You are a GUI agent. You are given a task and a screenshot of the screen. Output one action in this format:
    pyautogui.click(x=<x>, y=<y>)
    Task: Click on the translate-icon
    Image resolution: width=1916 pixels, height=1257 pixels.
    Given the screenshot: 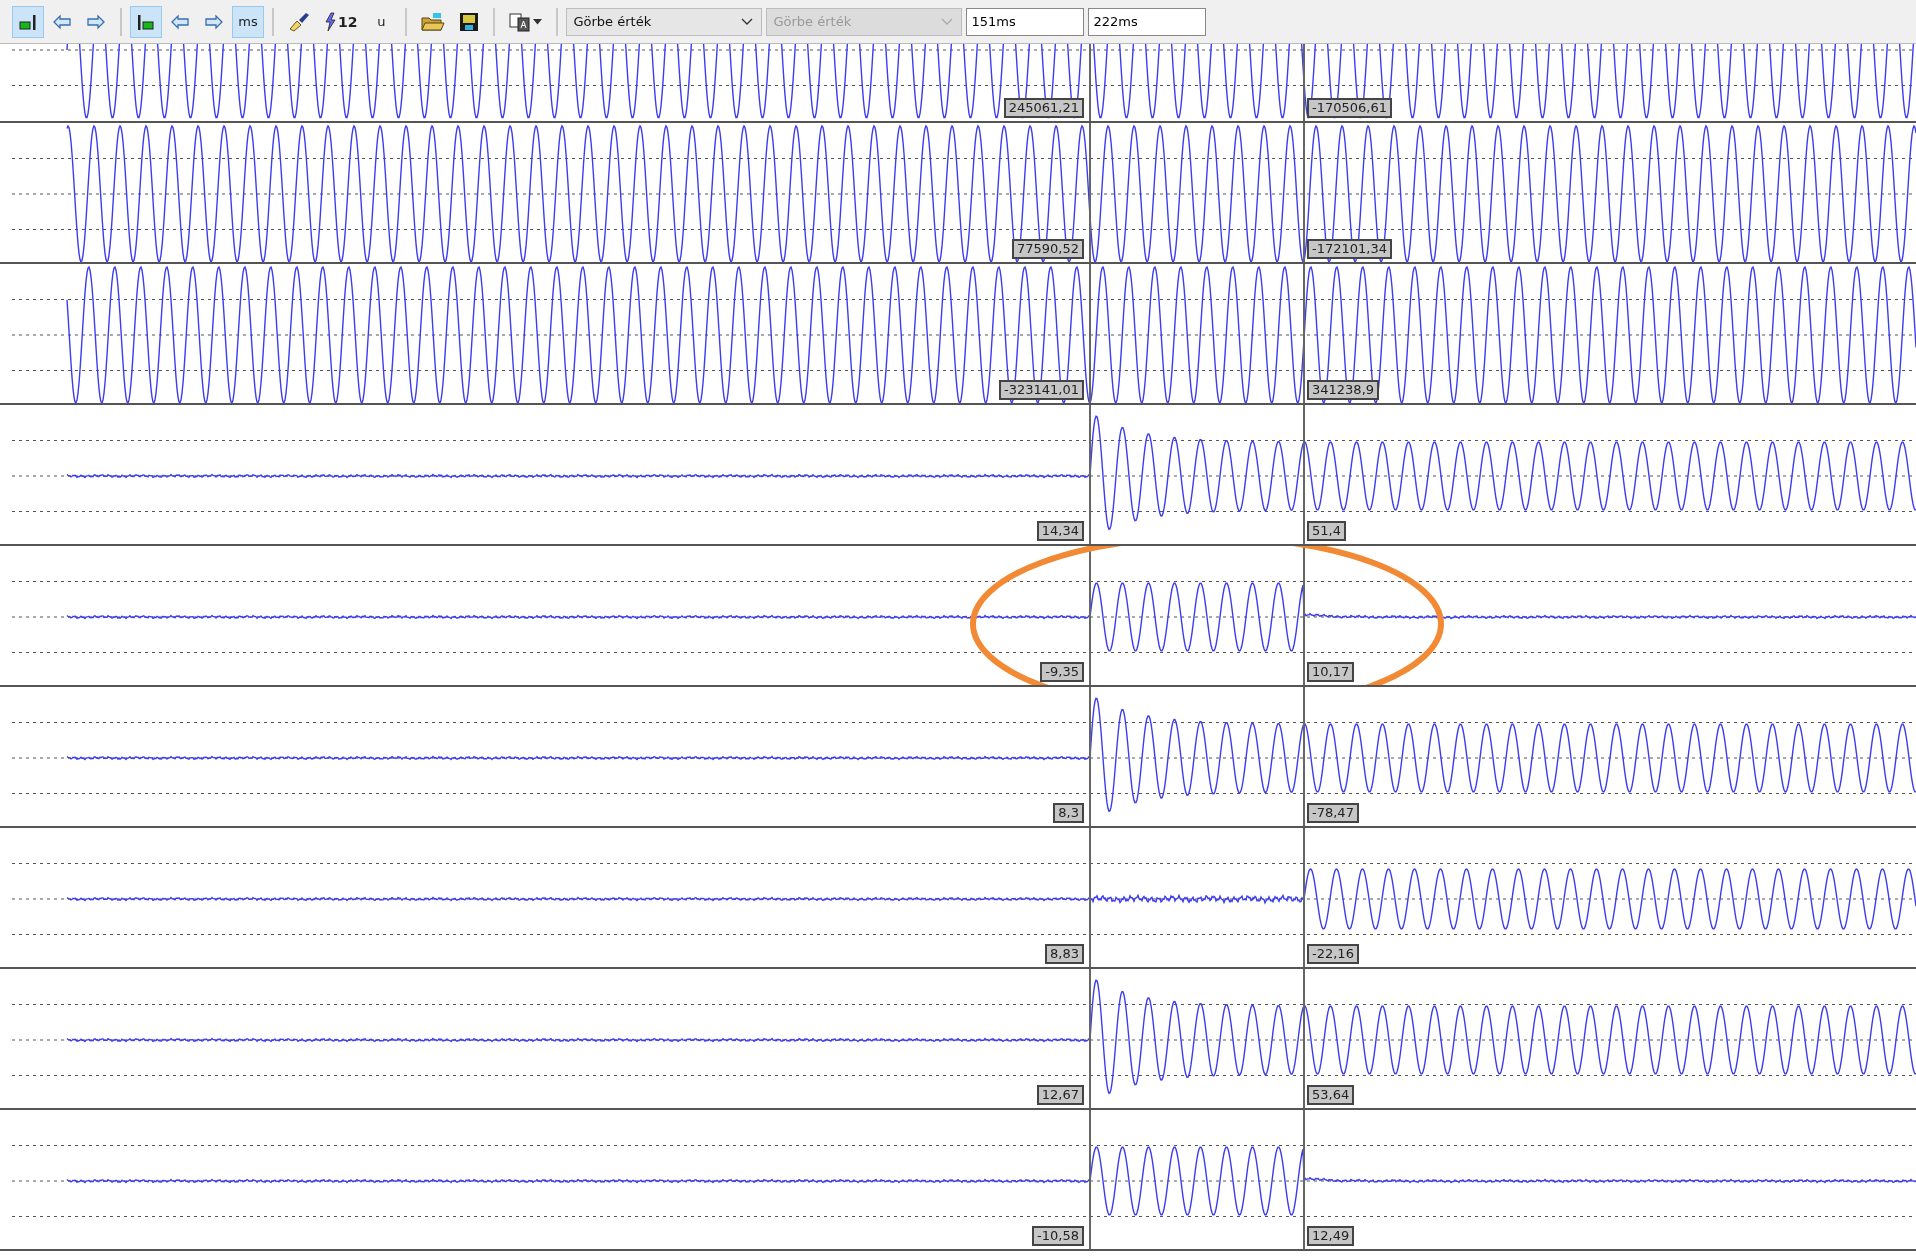 What is the action you would take?
    pyautogui.click(x=520, y=21)
    